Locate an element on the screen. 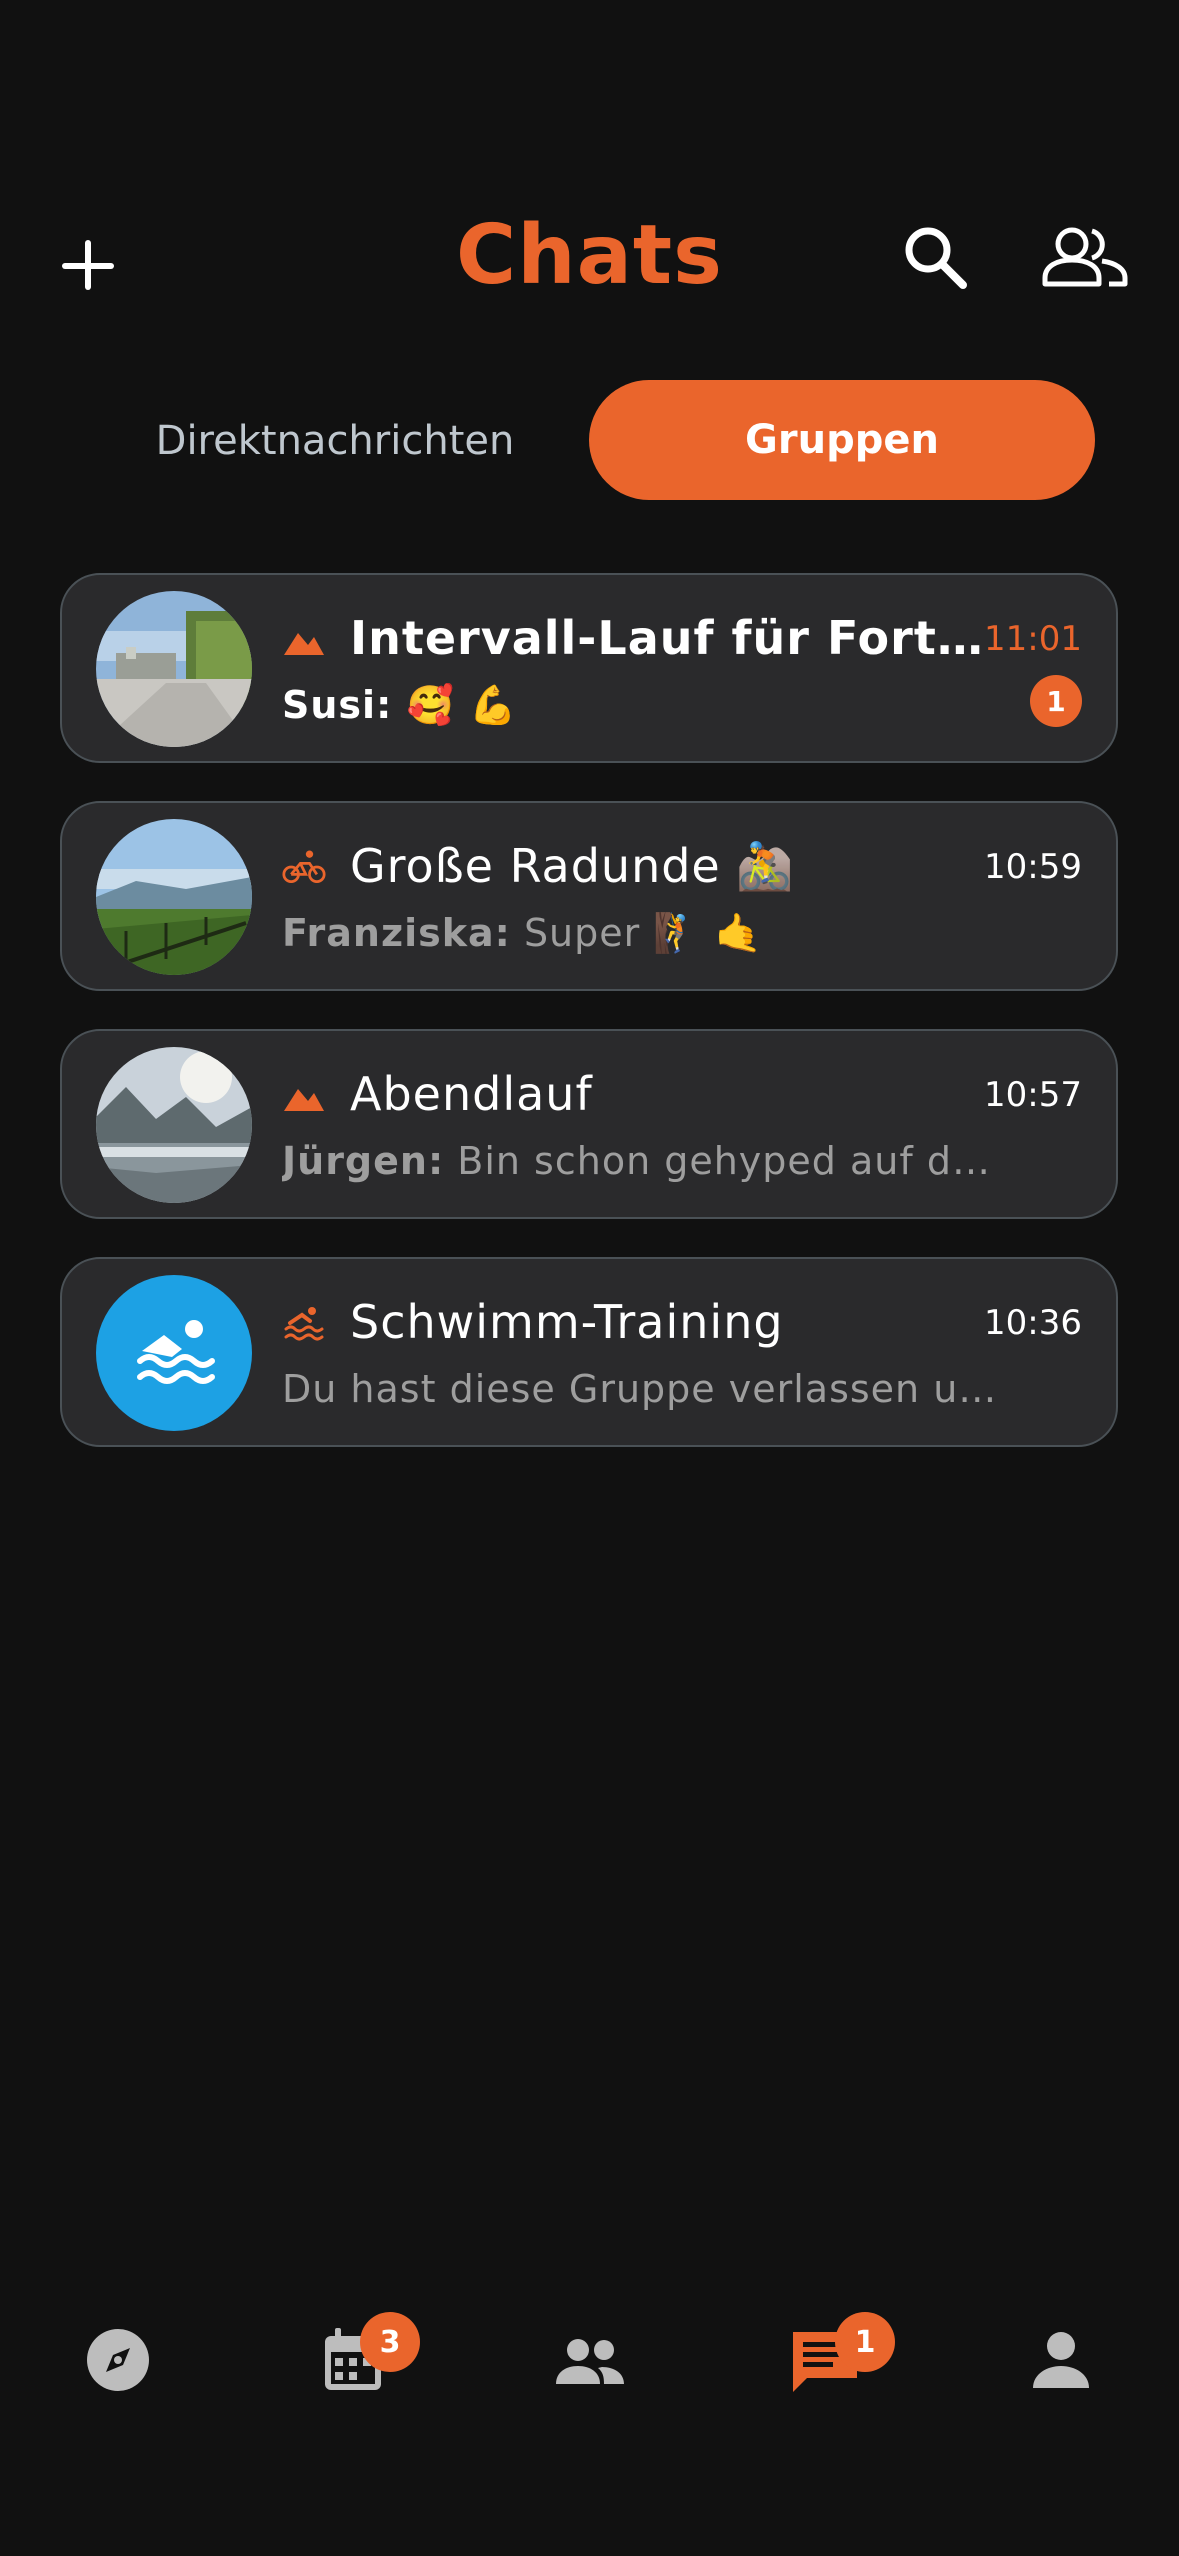  chat-time: 10:57 is located at coordinates (1033, 1095).